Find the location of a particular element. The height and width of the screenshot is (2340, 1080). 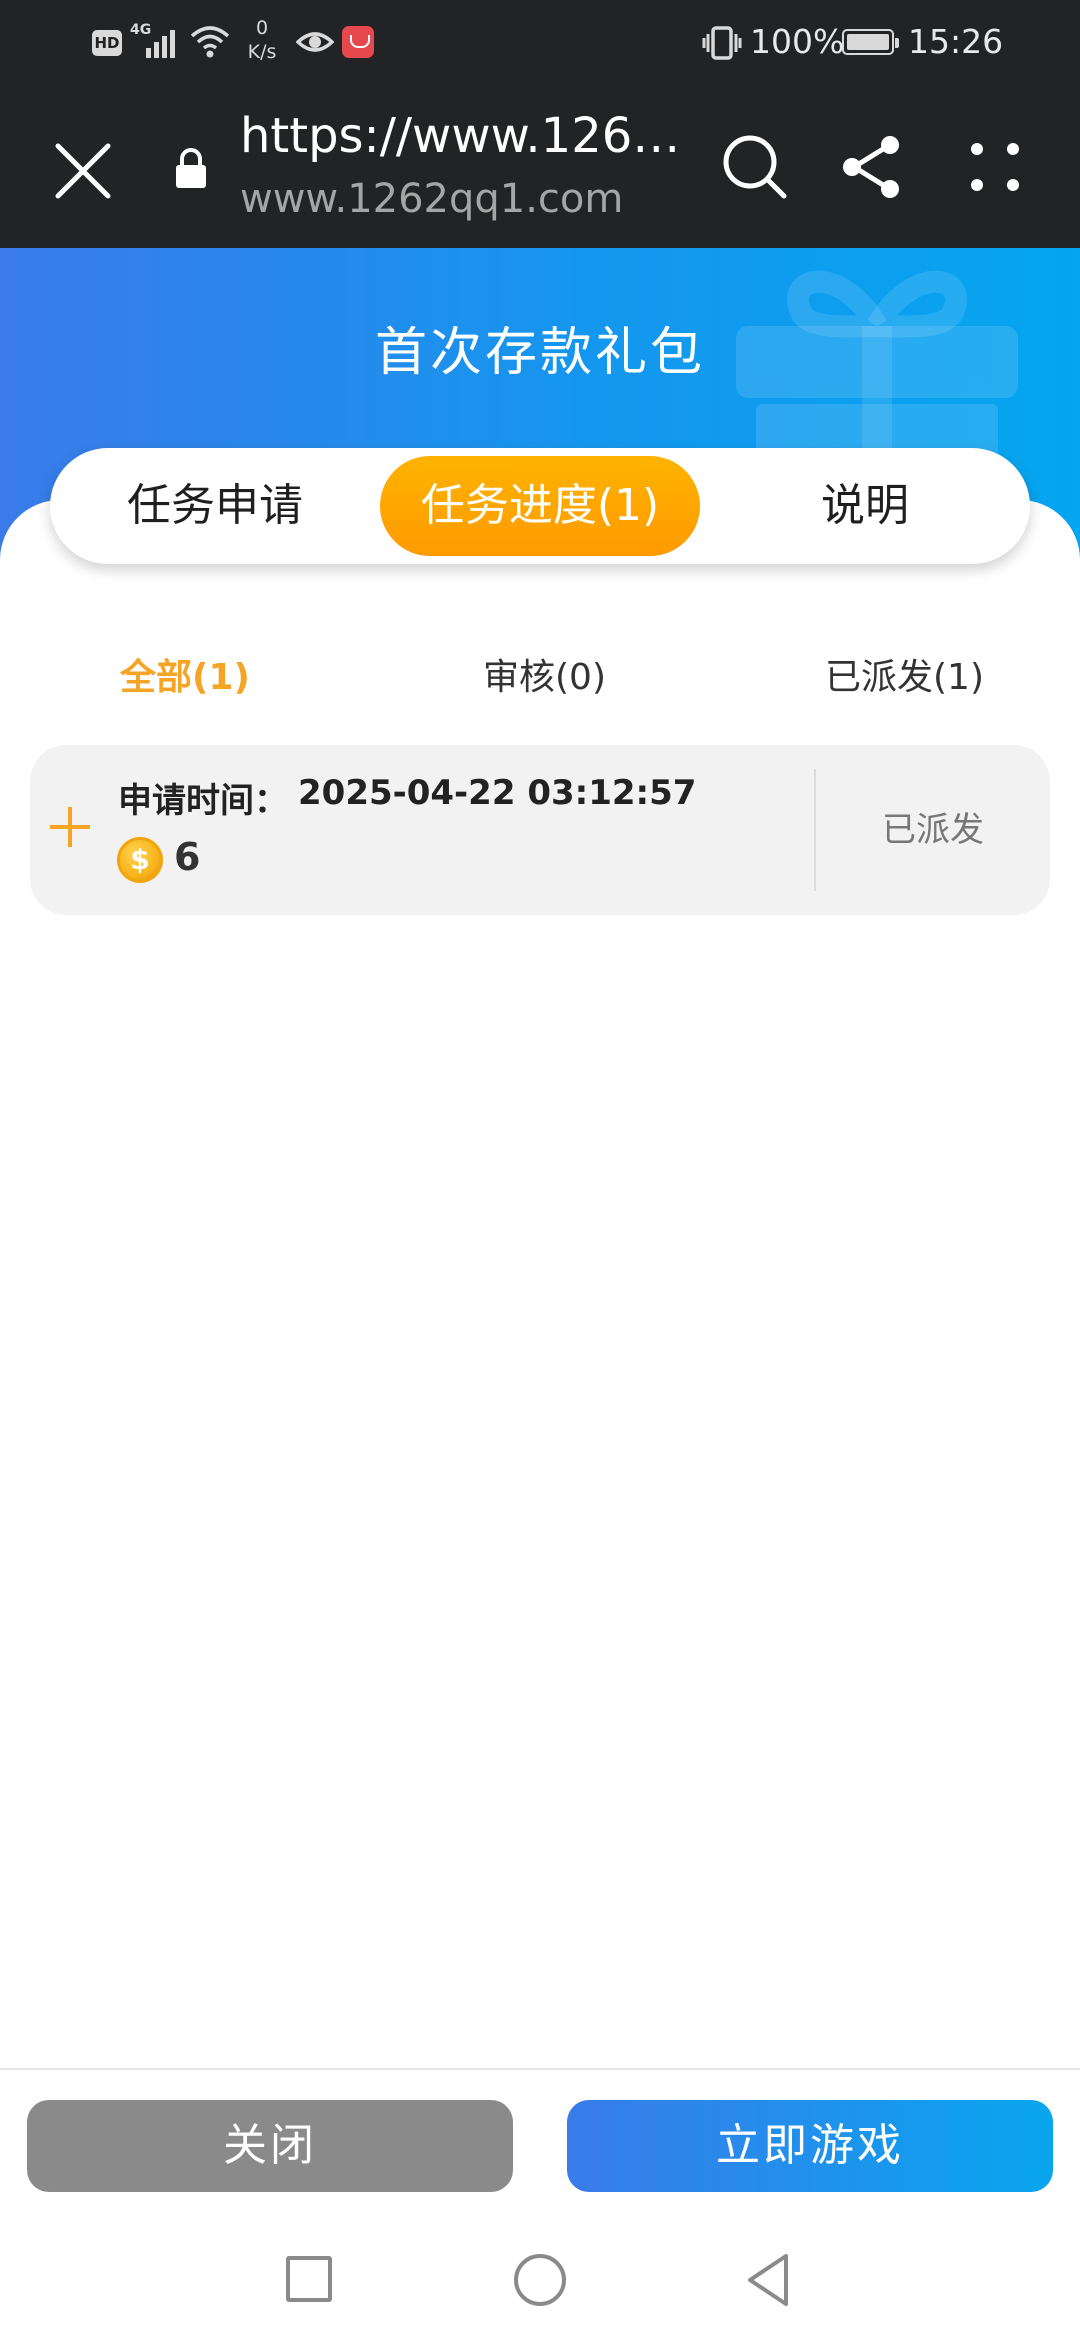

vibrate-icon is located at coordinates (722, 43).